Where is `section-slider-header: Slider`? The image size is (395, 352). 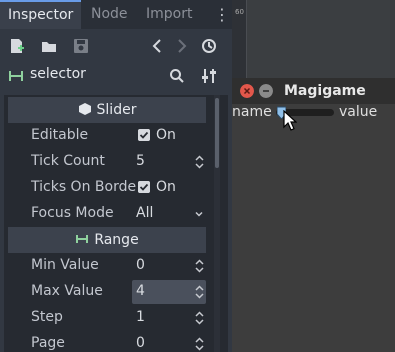
section-slider-header: Slider is located at coordinates (107, 110).